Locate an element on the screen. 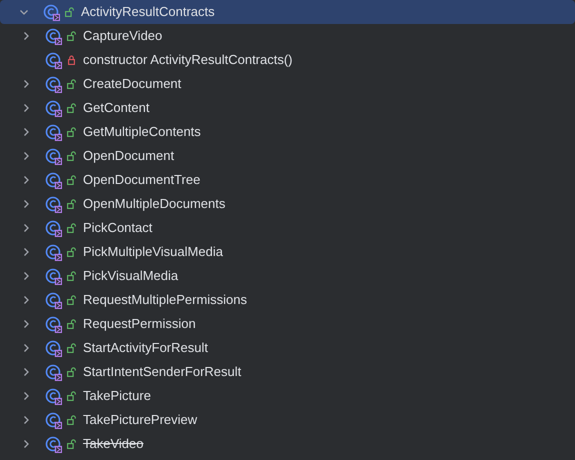 The image size is (575, 460). tree-item: ActivityResultContracts is located at coordinates (287, 12).